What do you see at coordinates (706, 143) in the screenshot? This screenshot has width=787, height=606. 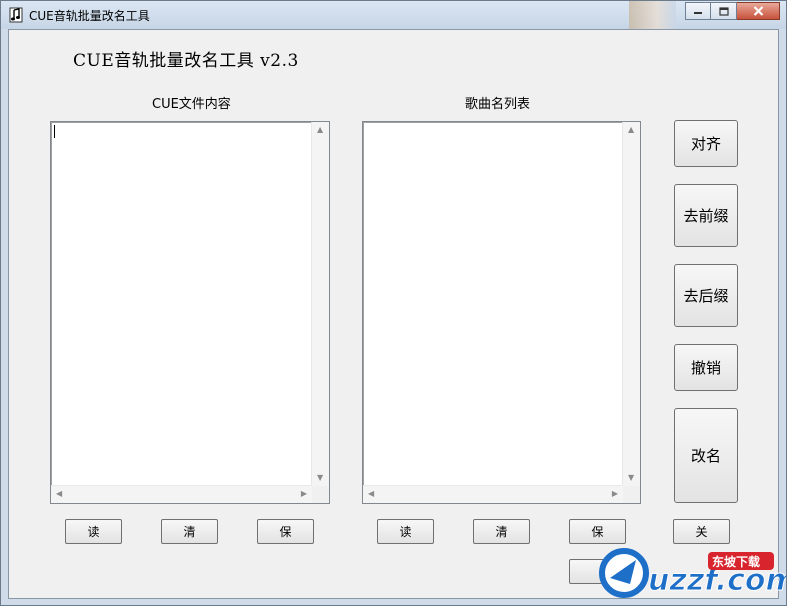 I see `align-button: 对齐` at bounding box center [706, 143].